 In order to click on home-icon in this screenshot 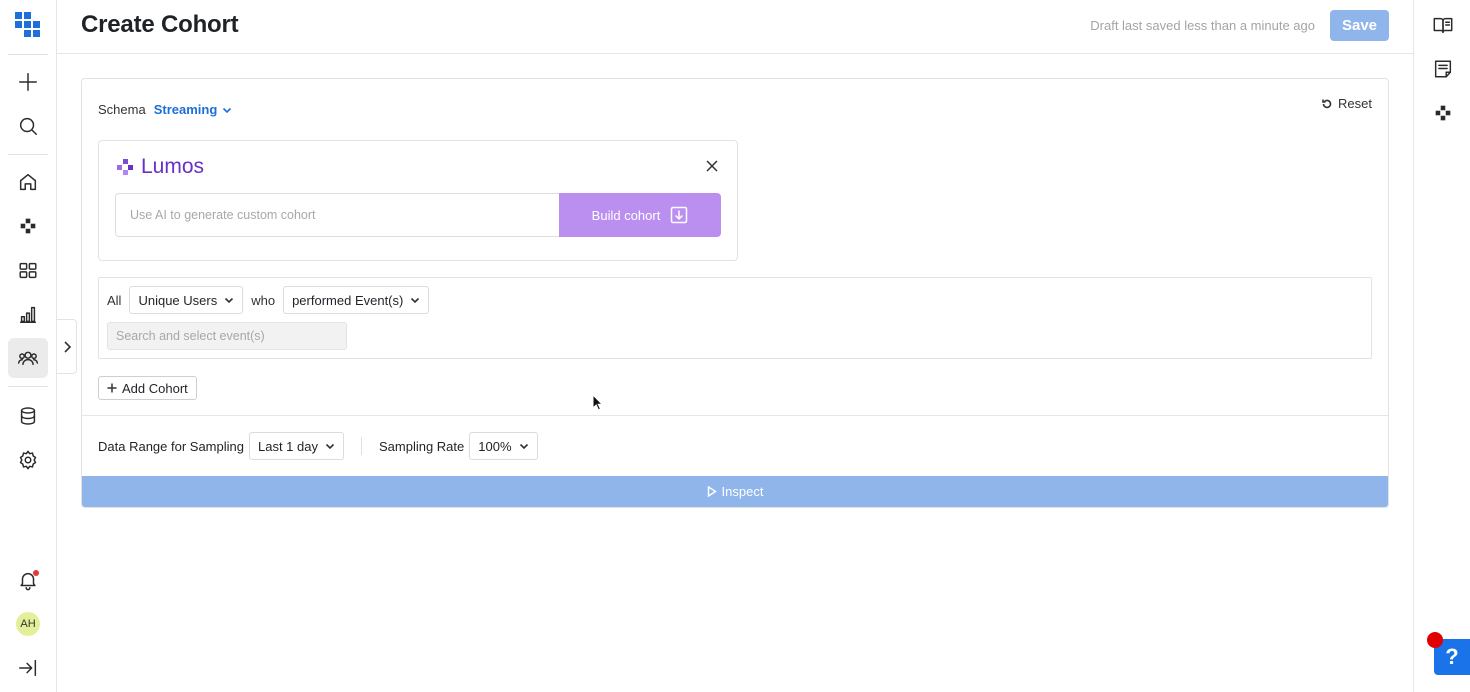, I will do `click(28, 182)`.